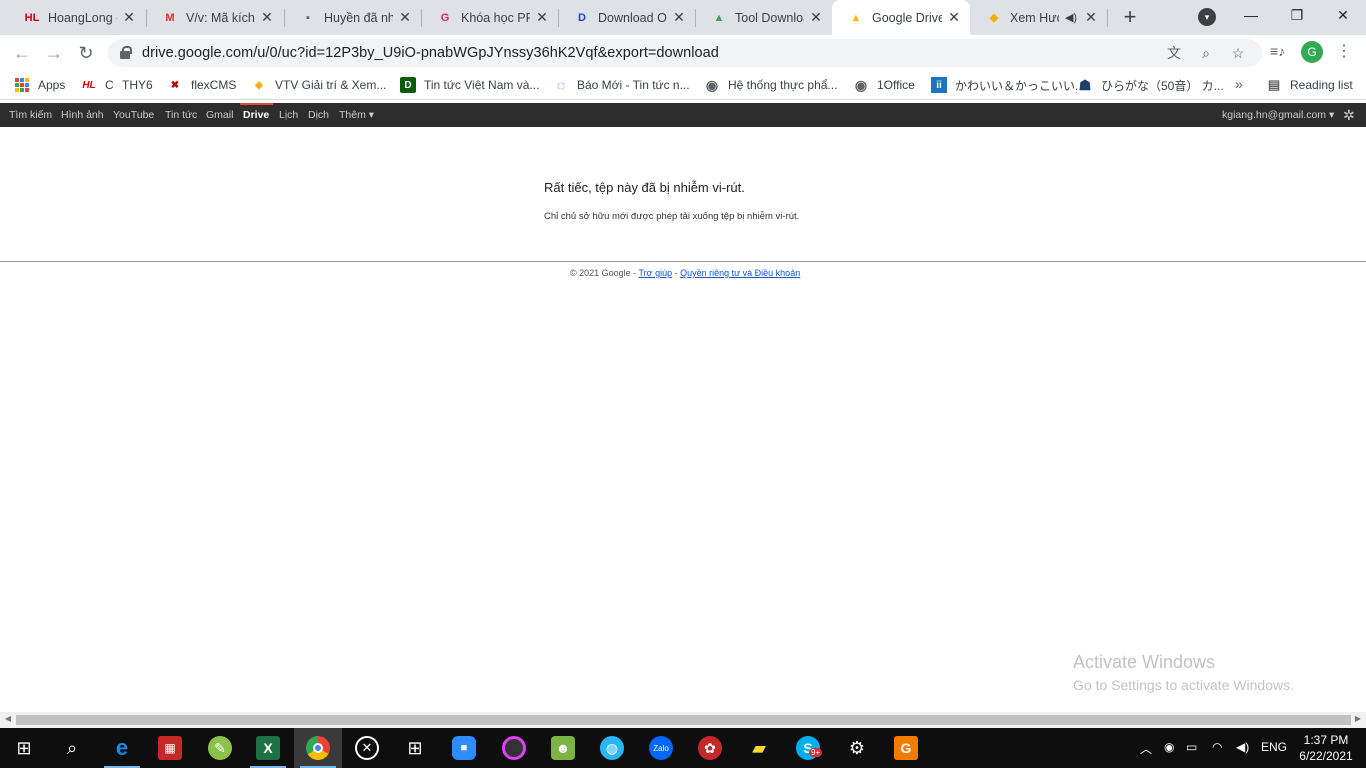 The width and height of the screenshot is (1366, 768). What do you see at coordinates (72, 748) in the screenshot?
I see `search-icon: ⌕` at bounding box center [72, 748].